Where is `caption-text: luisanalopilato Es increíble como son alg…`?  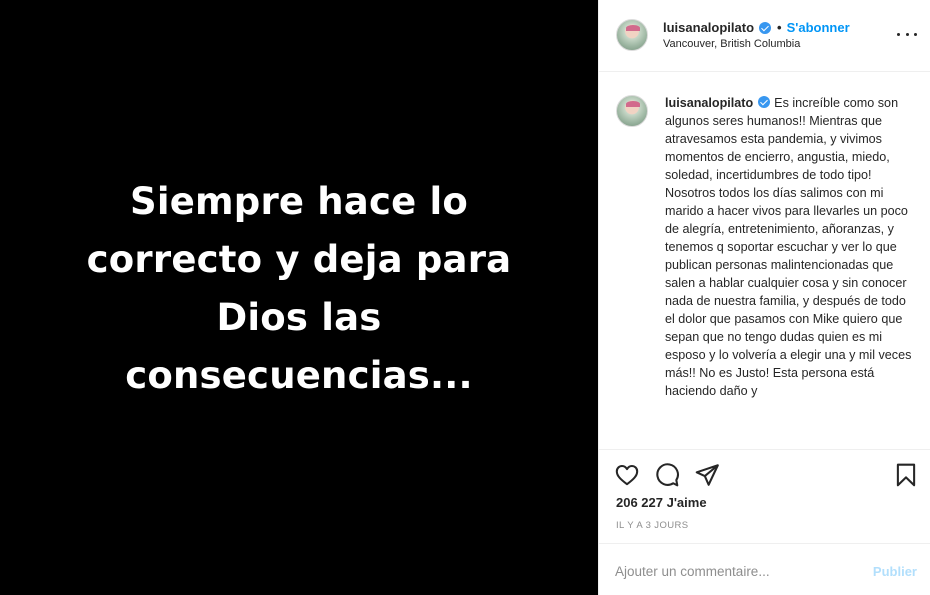 caption-text: luisanalopilato Es increíble como son alg… is located at coordinates (789, 247).